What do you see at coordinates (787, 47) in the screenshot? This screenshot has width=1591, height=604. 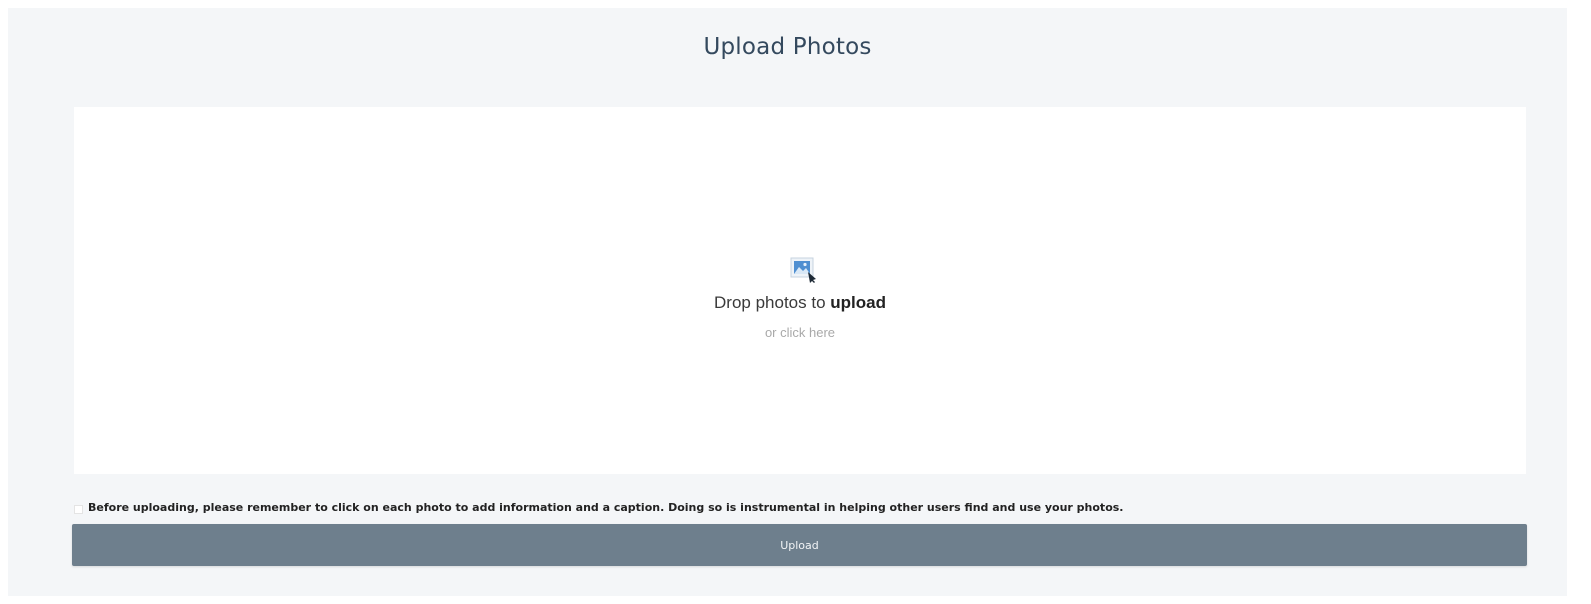 I see `page-title: Upload Photos` at bounding box center [787, 47].